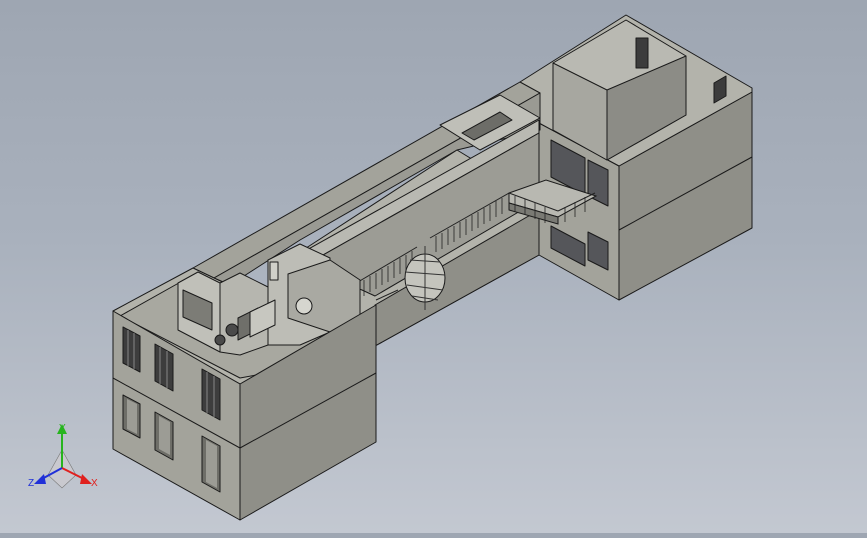  I want to click on x-axis-label: X, so click(94, 483).